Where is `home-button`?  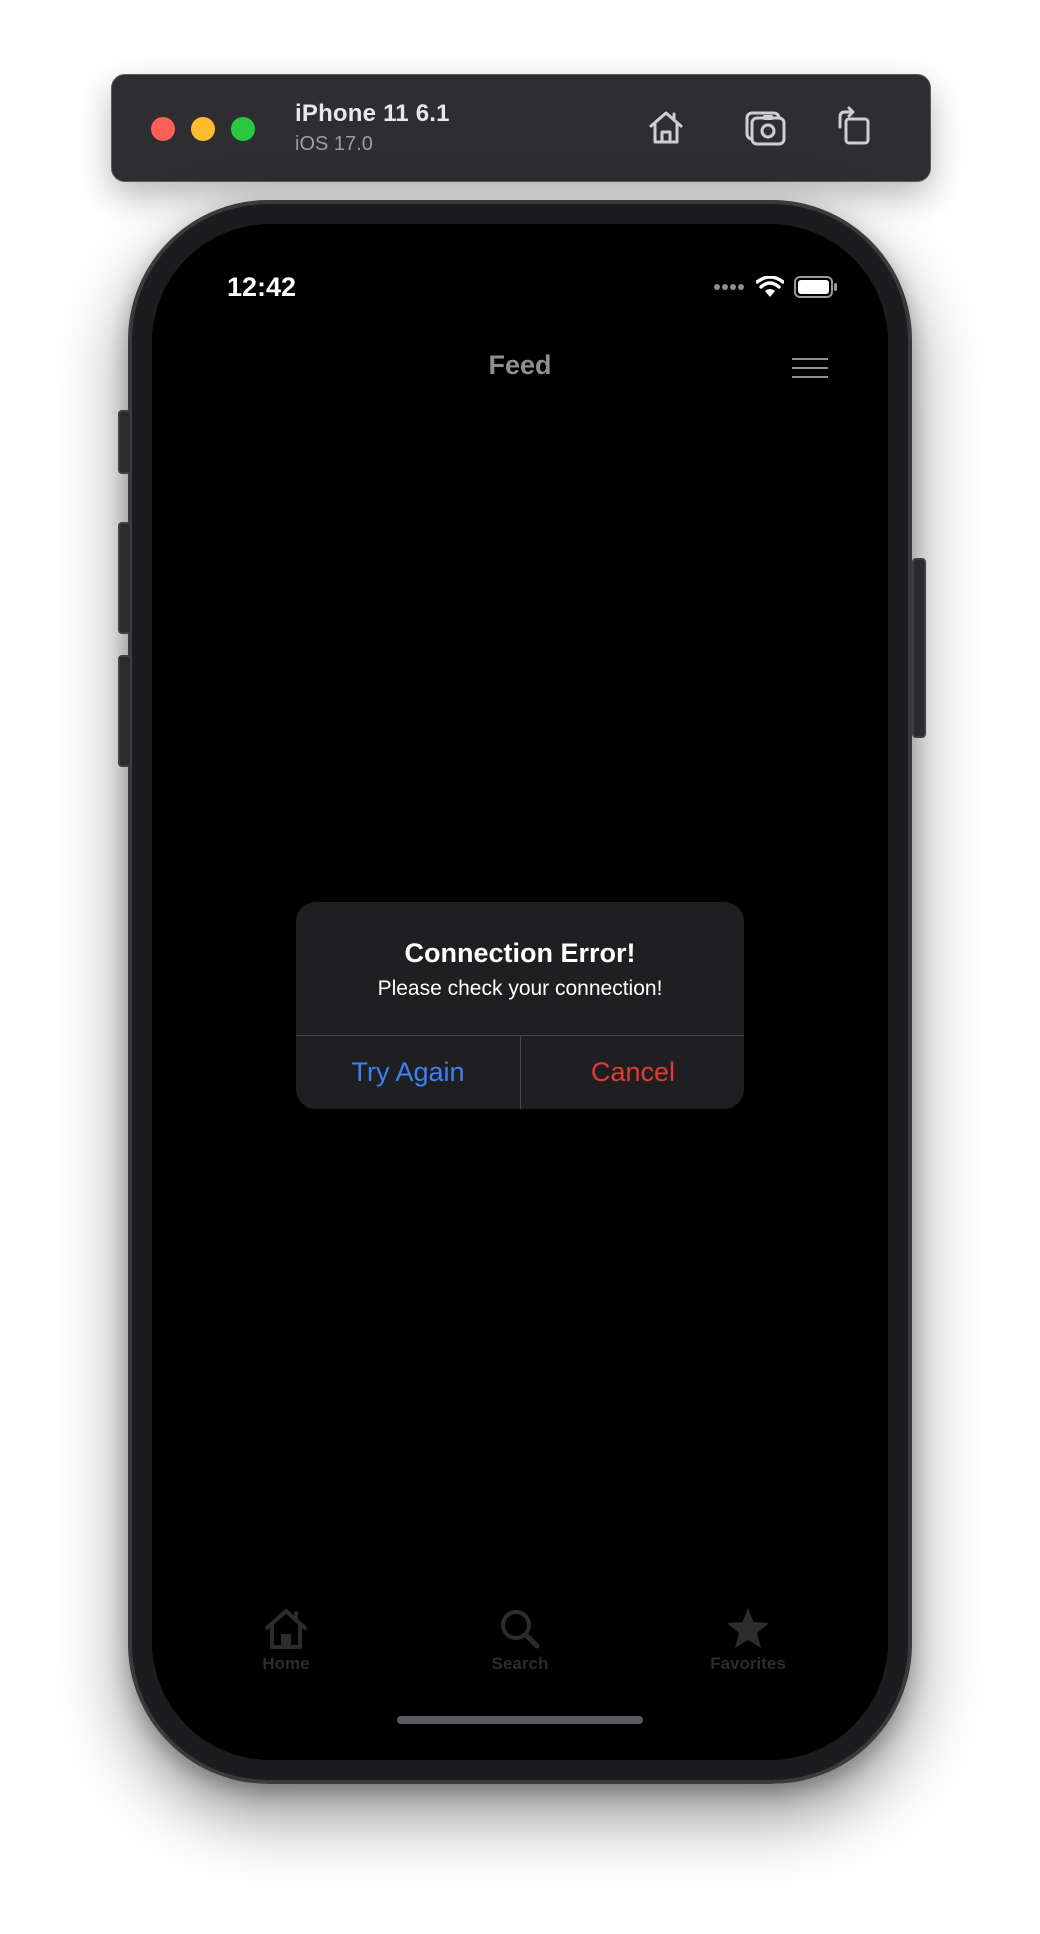
home-button is located at coordinates (666, 127).